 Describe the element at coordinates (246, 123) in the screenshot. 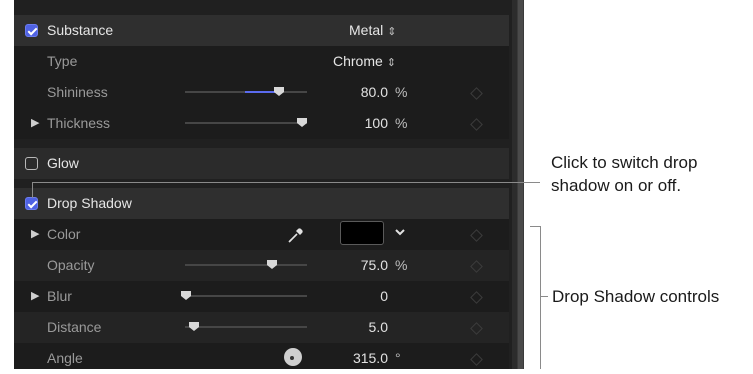

I see `thickness-slider-track` at that location.